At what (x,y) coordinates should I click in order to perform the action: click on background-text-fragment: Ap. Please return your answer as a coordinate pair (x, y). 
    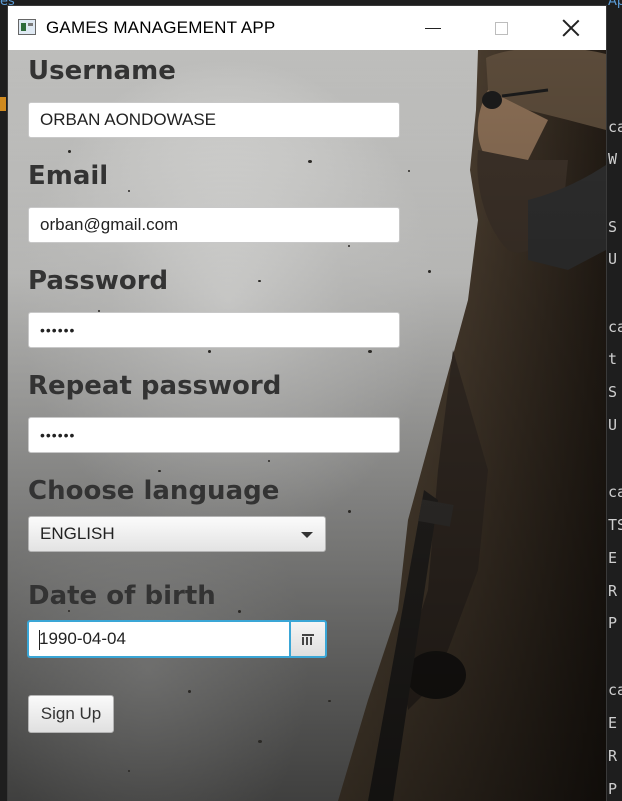
    Looking at the image, I should click on (615, 4).